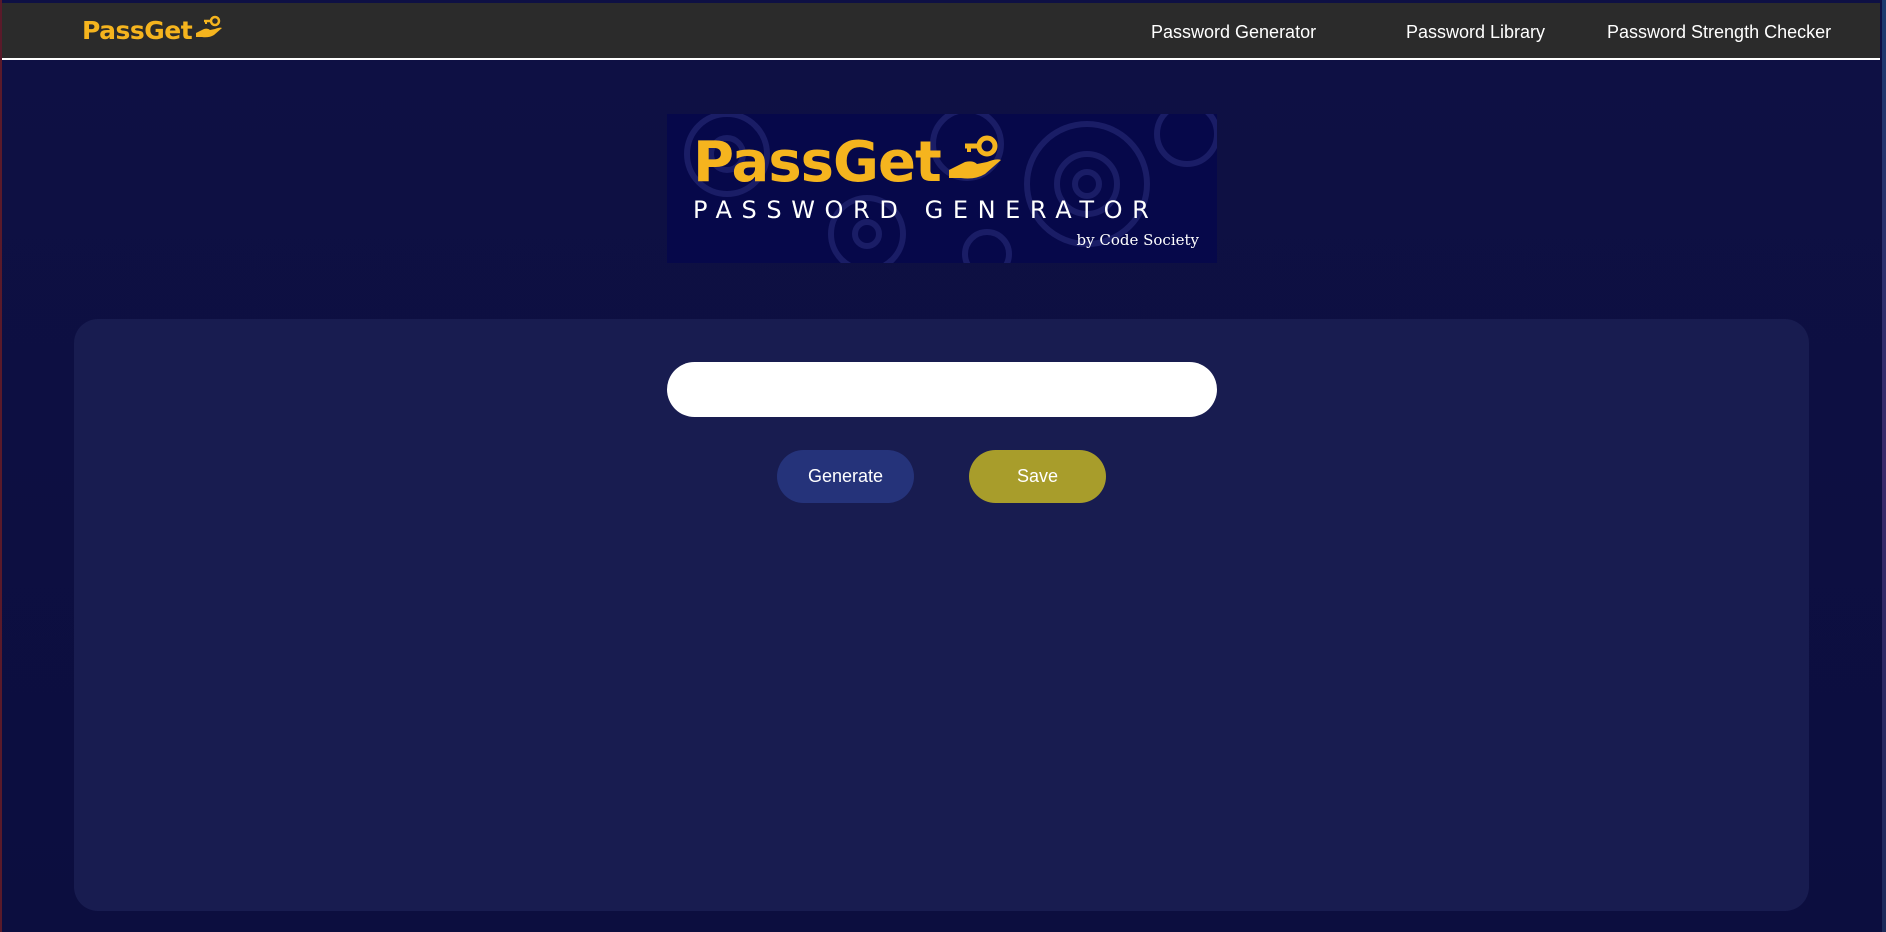 The width and height of the screenshot is (1886, 932). I want to click on nav-link-password-library: Password Library, so click(1475, 32).